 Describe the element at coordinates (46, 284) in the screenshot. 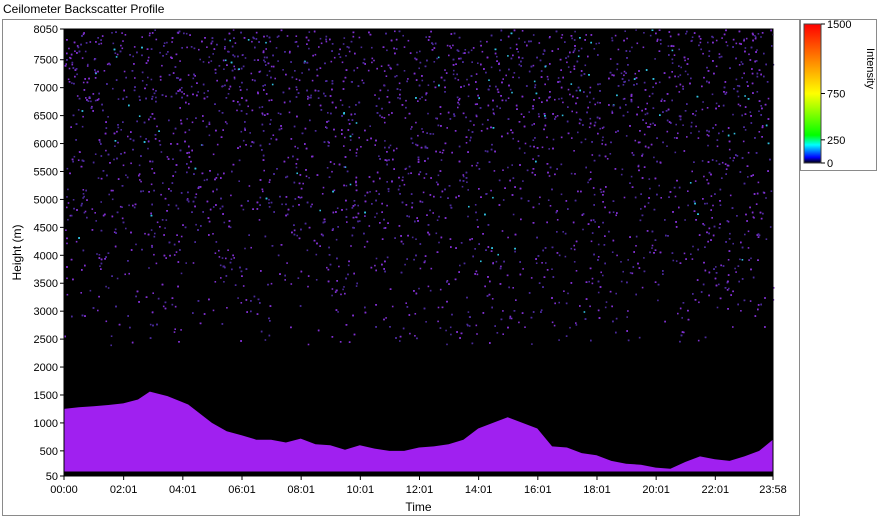

I see `y-tick-label: 3500` at that location.